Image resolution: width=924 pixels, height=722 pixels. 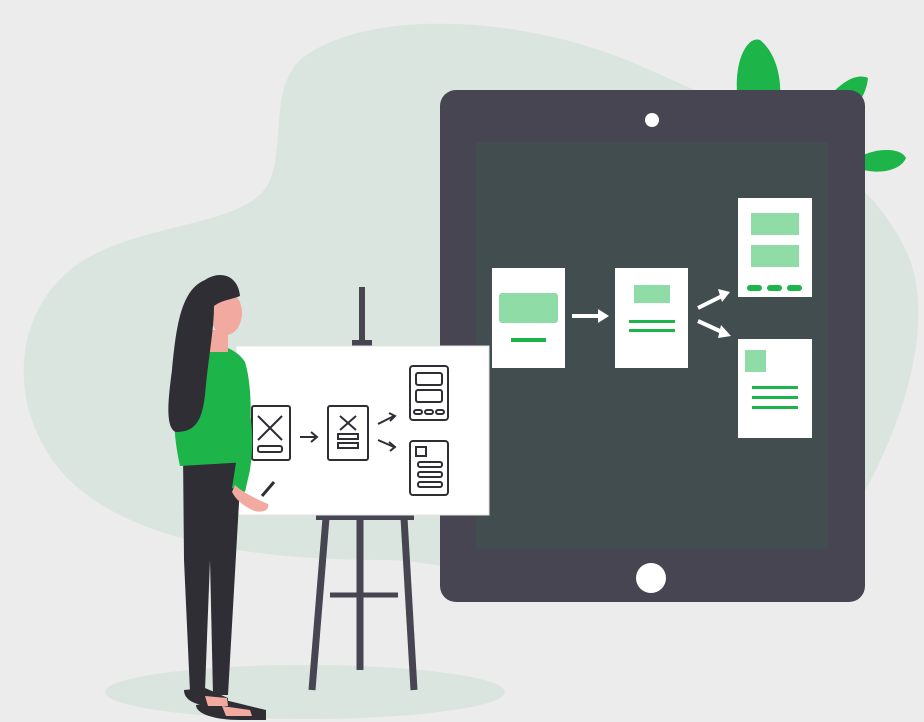 I want to click on pants, so click(x=212, y=573).